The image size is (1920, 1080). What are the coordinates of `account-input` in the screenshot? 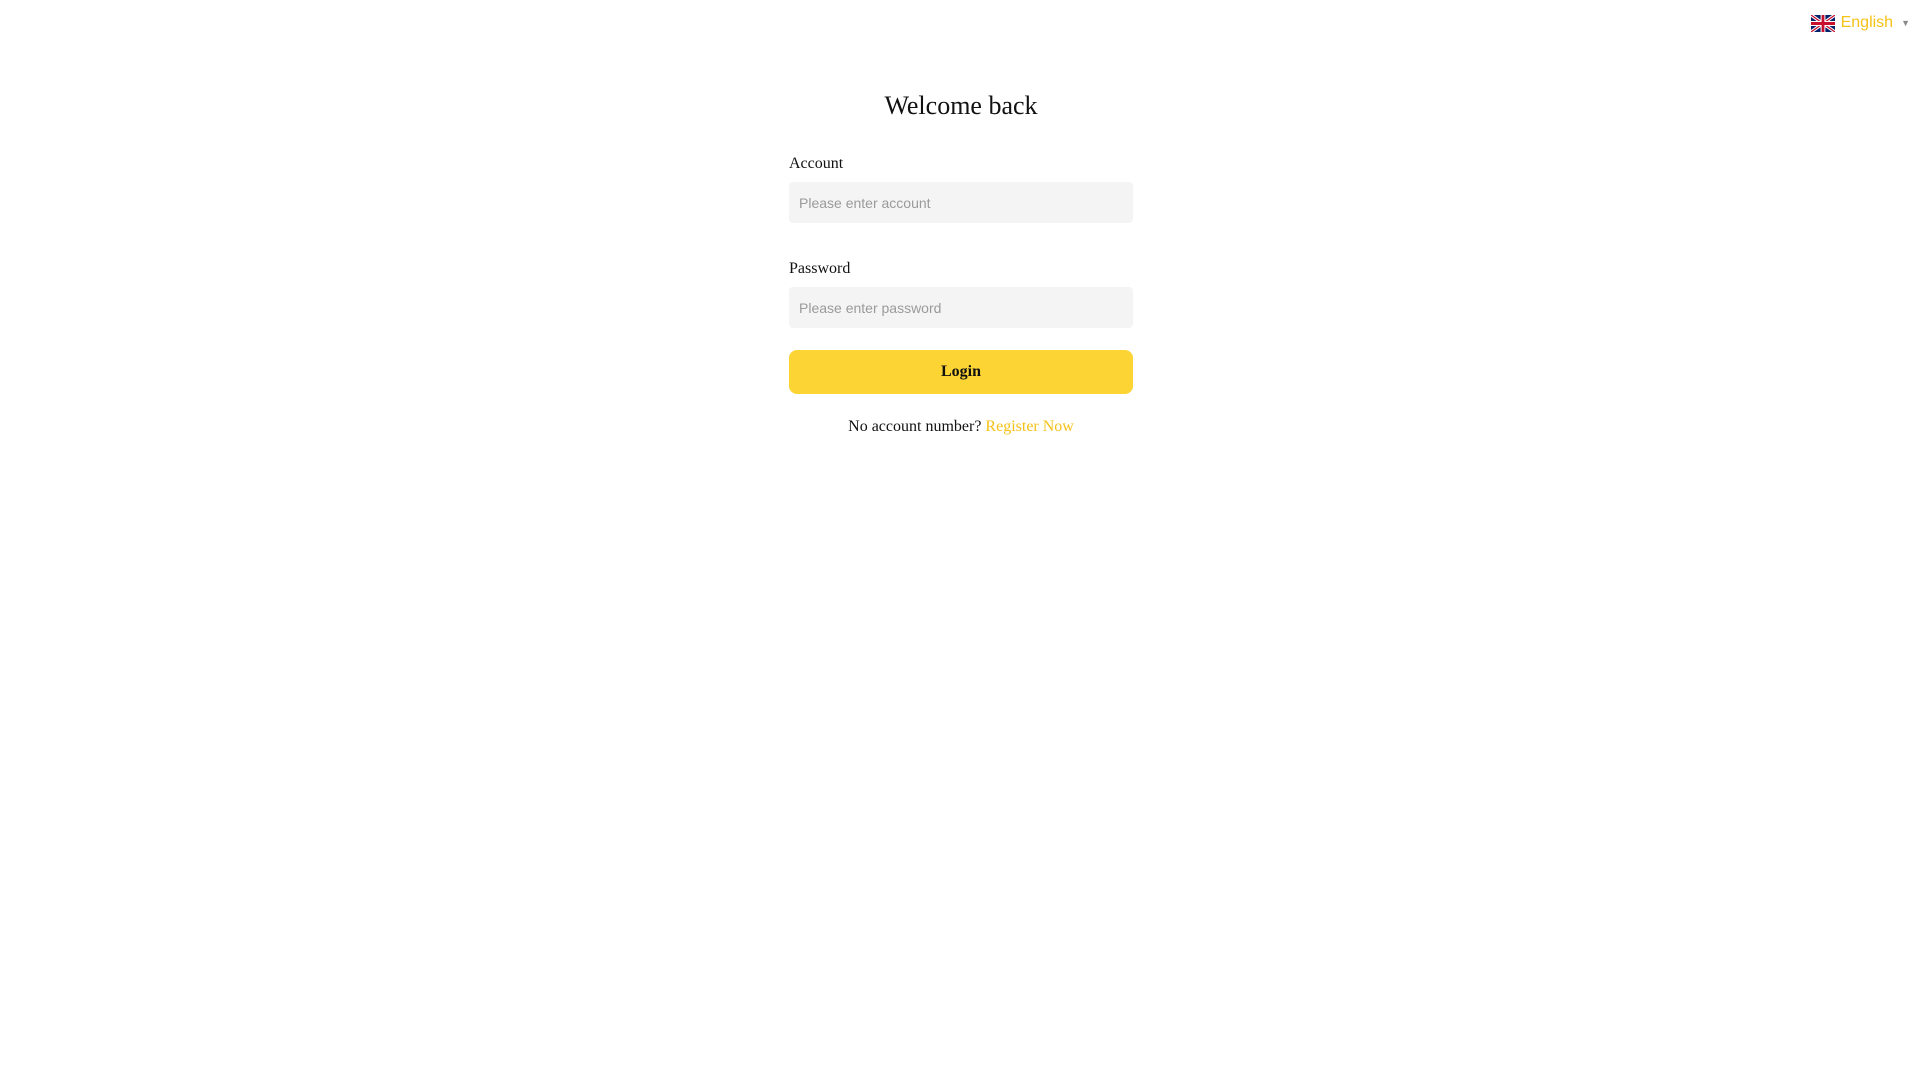 It's located at (961, 202).